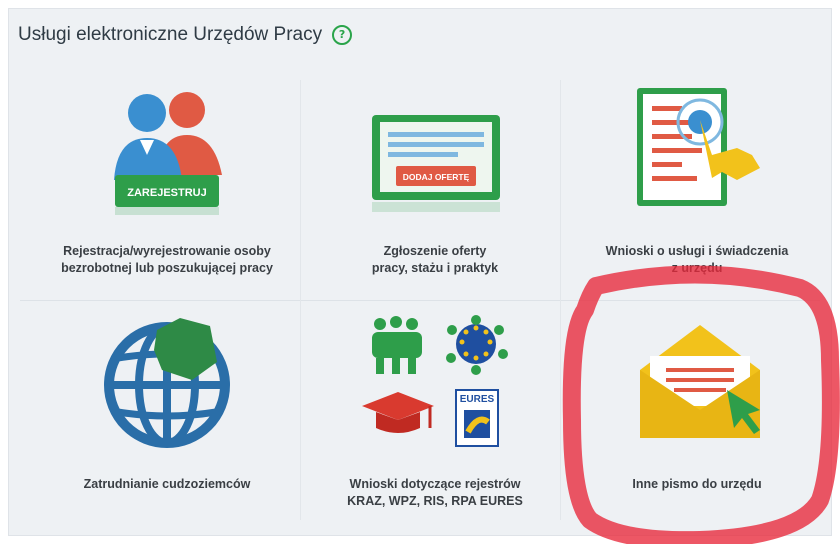 The height and width of the screenshot is (544, 840). Describe the element at coordinates (697, 484) in the screenshot. I see `tile-label: Inne pismo do urzędu` at that location.